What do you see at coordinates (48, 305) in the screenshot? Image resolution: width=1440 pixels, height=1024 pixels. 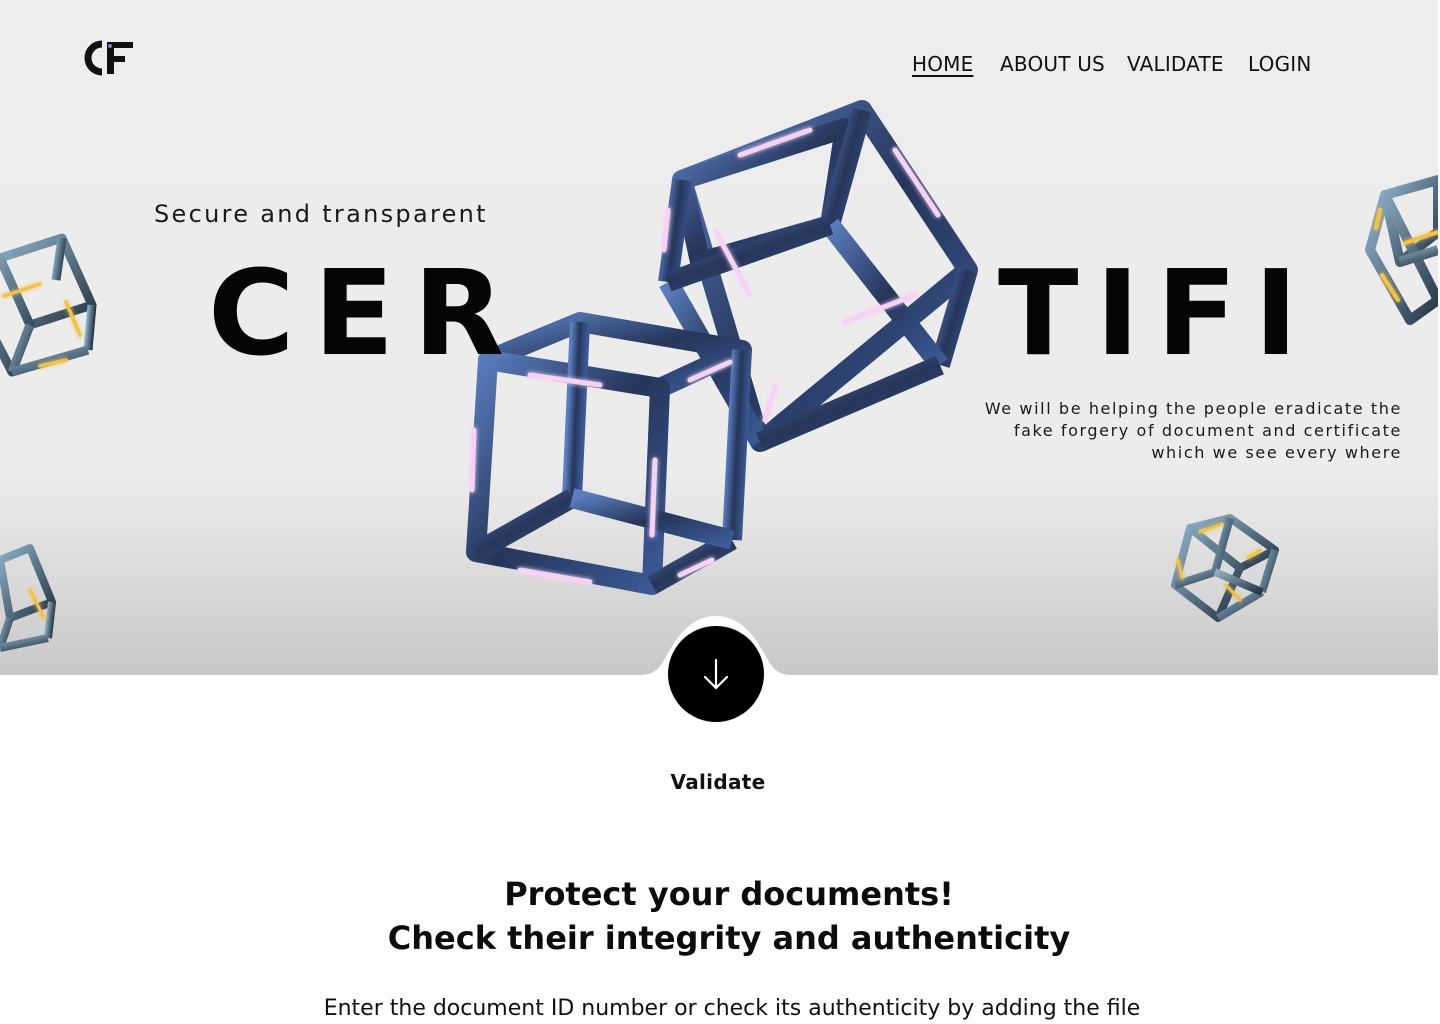 I see `small-cube-left` at bounding box center [48, 305].